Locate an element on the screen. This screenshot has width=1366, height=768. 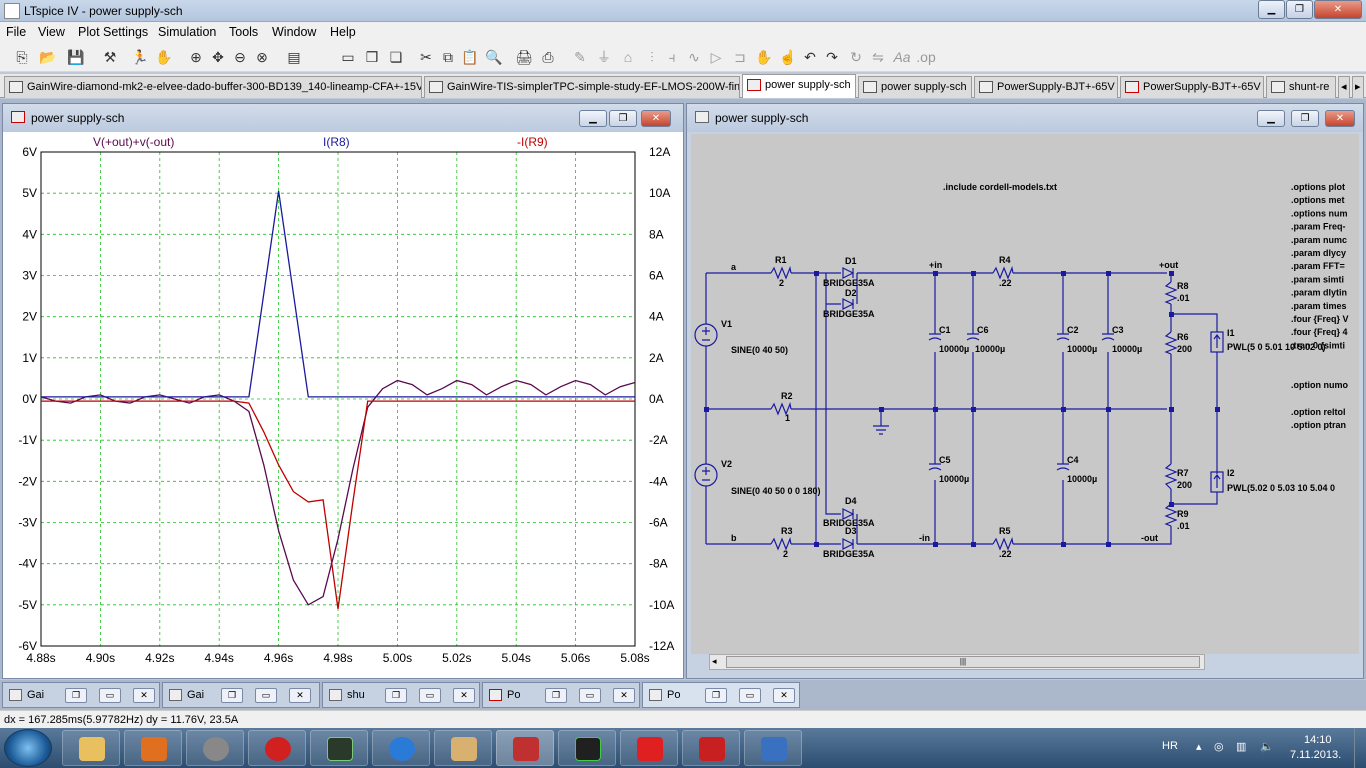
tab-scroll-left: ◂ is located at coordinates (1344, 87).